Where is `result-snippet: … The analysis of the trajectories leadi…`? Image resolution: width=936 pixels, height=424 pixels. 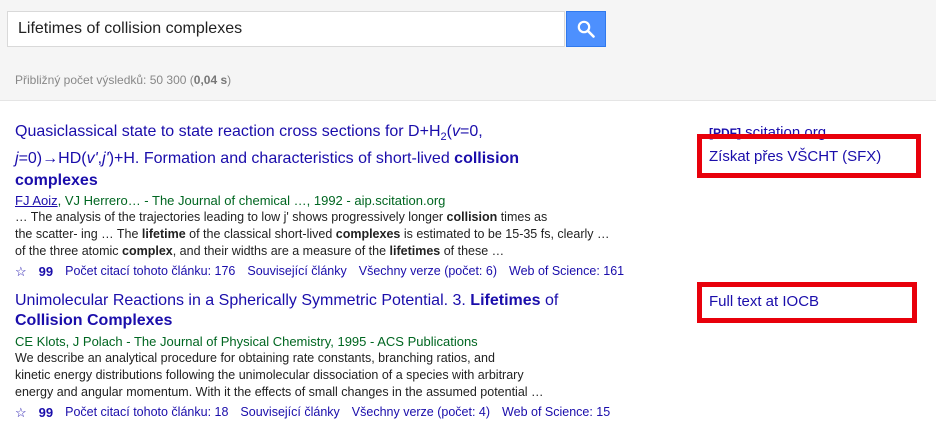
result-snippet: … The analysis of the trajectories leadi… is located at coordinates (312, 234).